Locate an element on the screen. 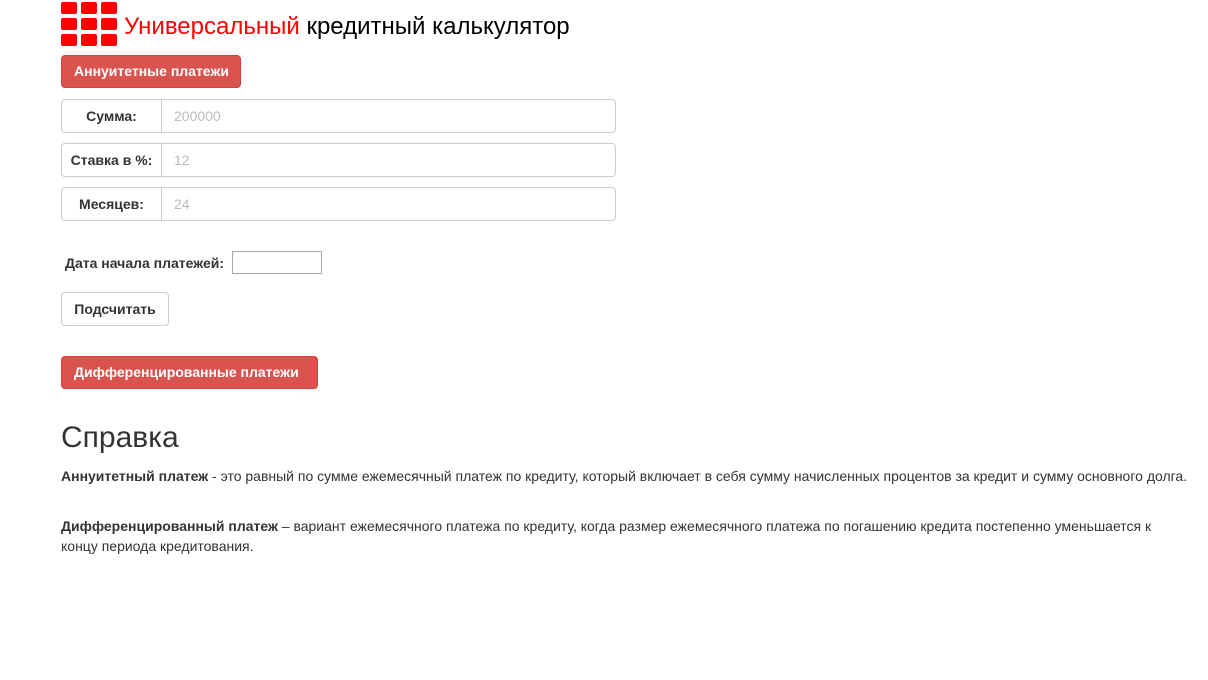 The width and height of the screenshot is (1208, 680). grid-logo-icon is located at coordinates (89, 24).